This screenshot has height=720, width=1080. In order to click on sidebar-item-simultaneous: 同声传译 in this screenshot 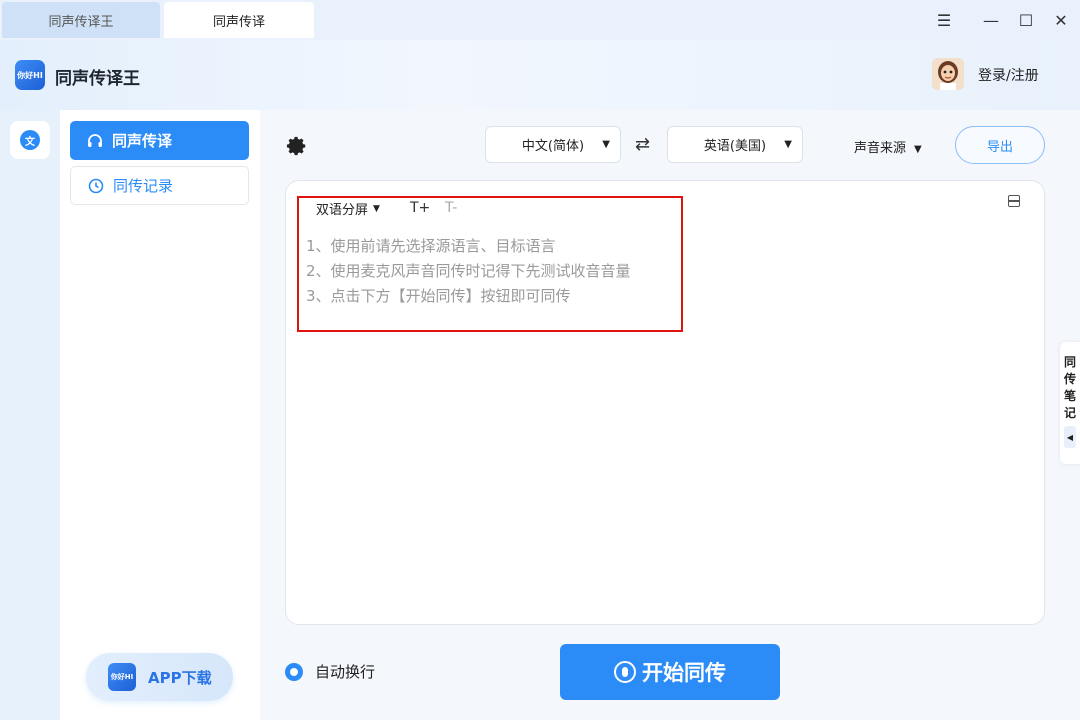, I will do `click(159, 140)`.